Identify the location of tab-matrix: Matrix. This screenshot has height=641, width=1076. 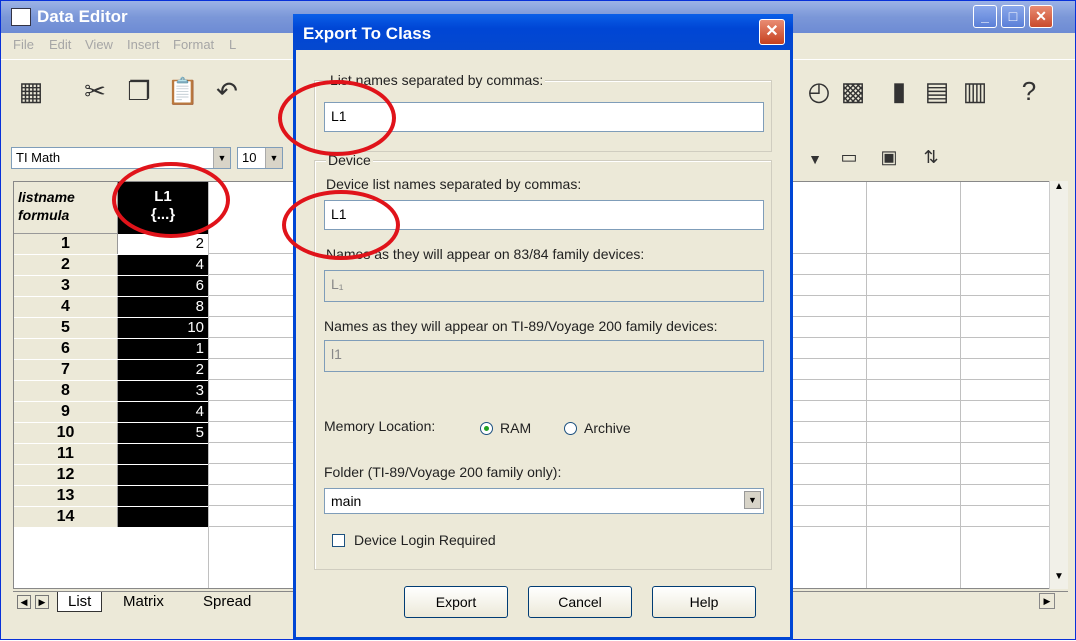
(143, 602).